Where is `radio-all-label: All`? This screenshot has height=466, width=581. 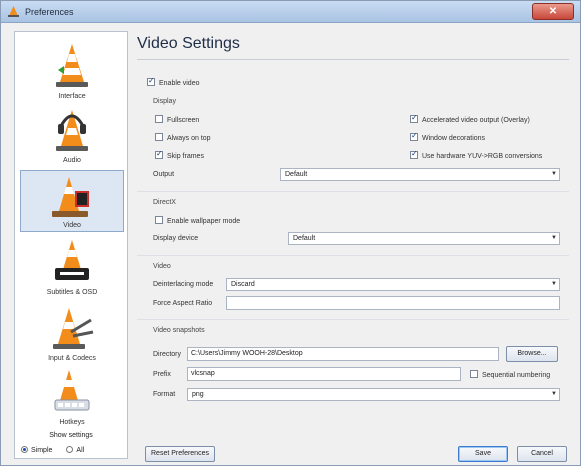 radio-all-label: All is located at coordinates (80, 450).